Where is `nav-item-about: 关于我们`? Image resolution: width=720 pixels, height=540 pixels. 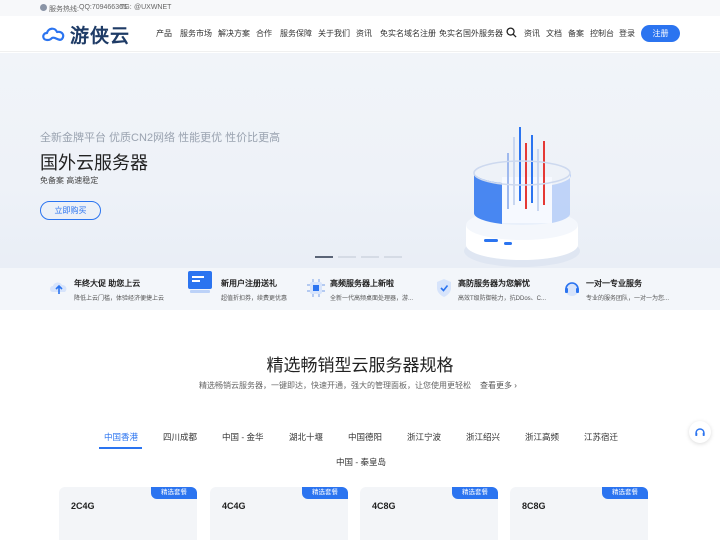
nav-item-about: 关于我们 is located at coordinates (334, 33).